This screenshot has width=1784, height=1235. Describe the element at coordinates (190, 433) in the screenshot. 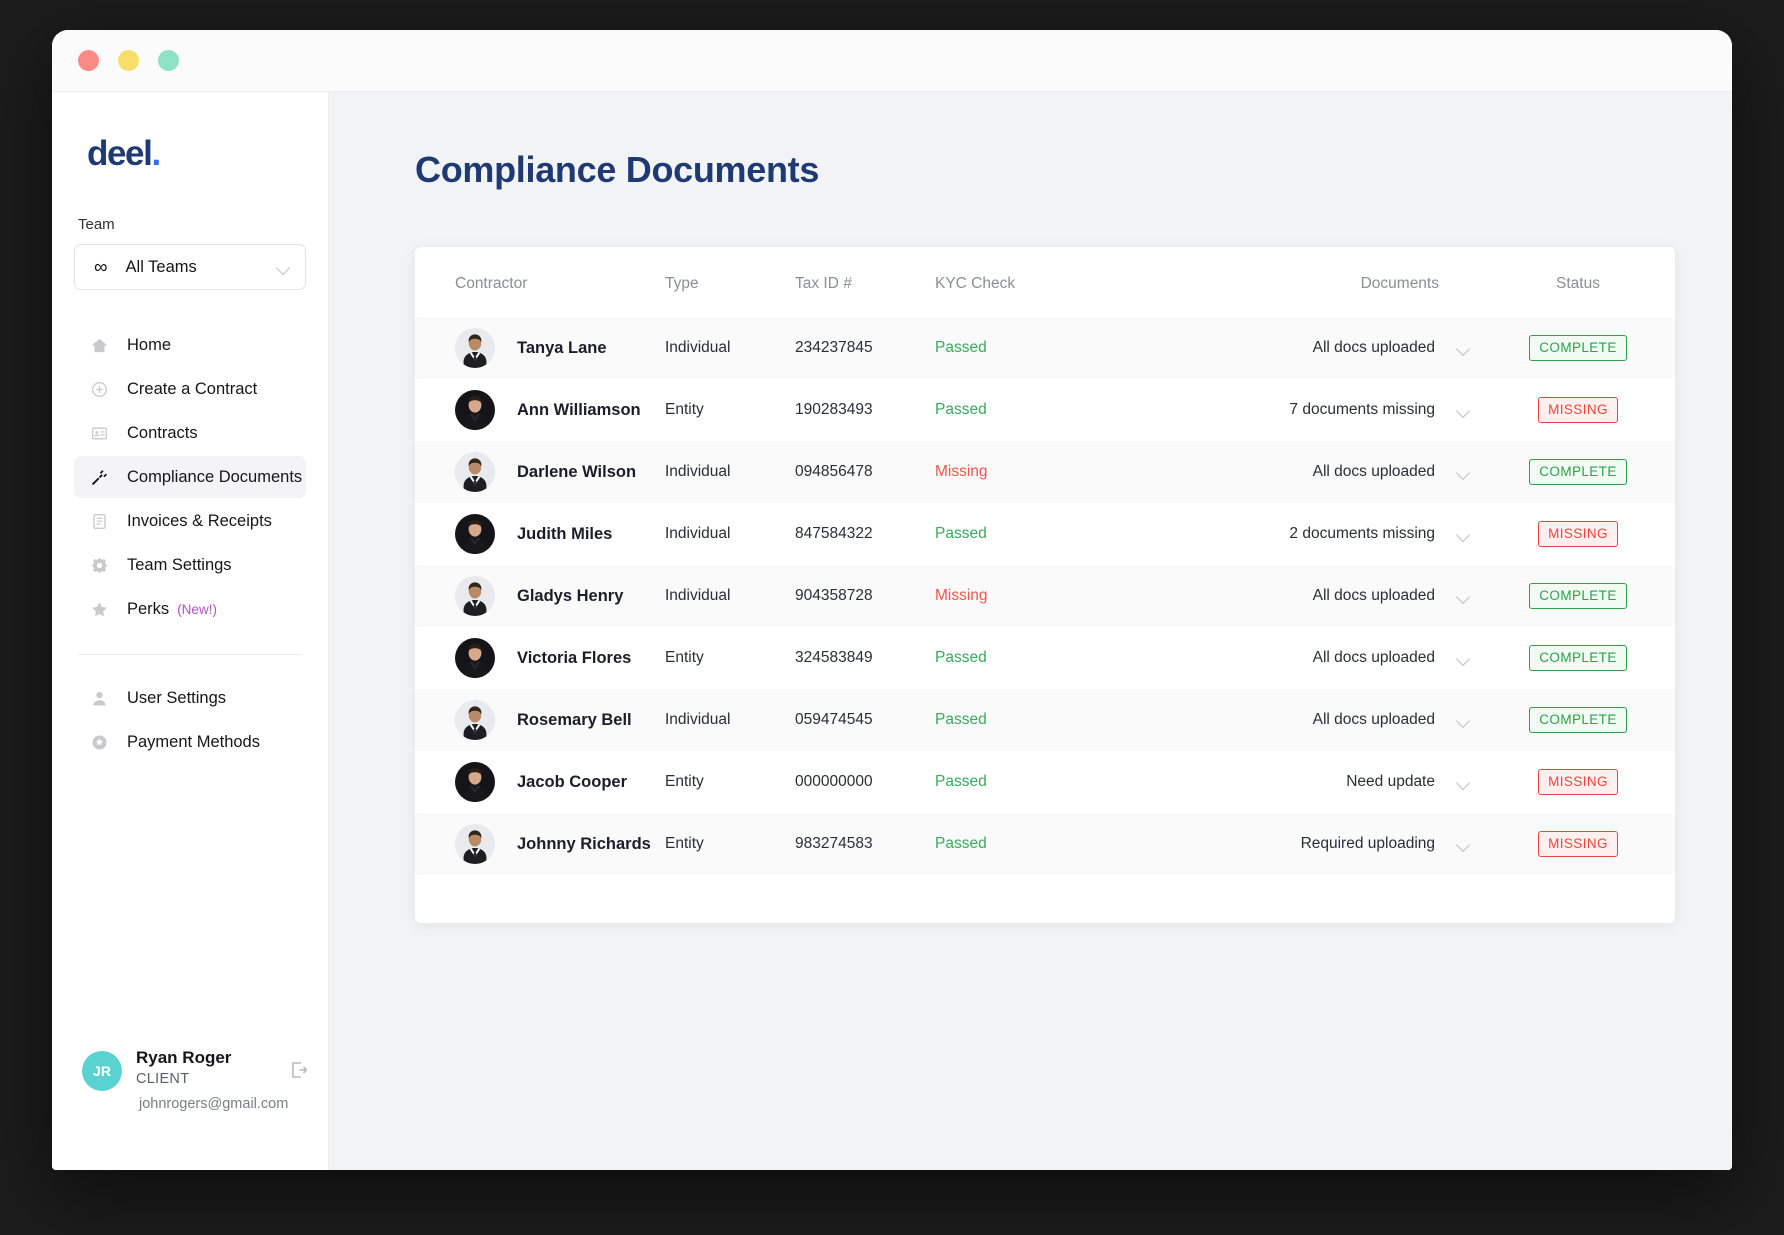

I see `sidebar-item-contracts: Contracts` at that location.